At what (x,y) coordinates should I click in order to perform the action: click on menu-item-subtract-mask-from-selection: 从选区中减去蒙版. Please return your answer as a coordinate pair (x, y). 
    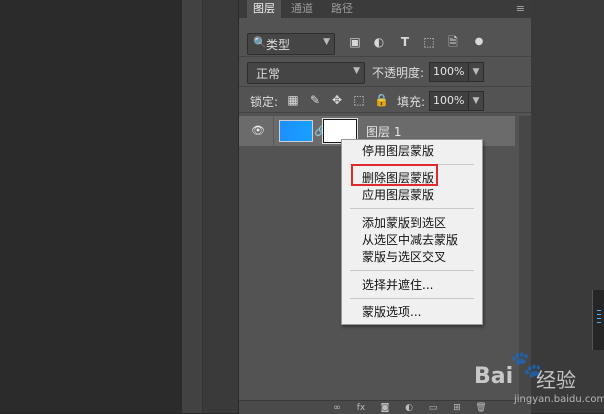
    Looking at the image, I should click on (410, 240).